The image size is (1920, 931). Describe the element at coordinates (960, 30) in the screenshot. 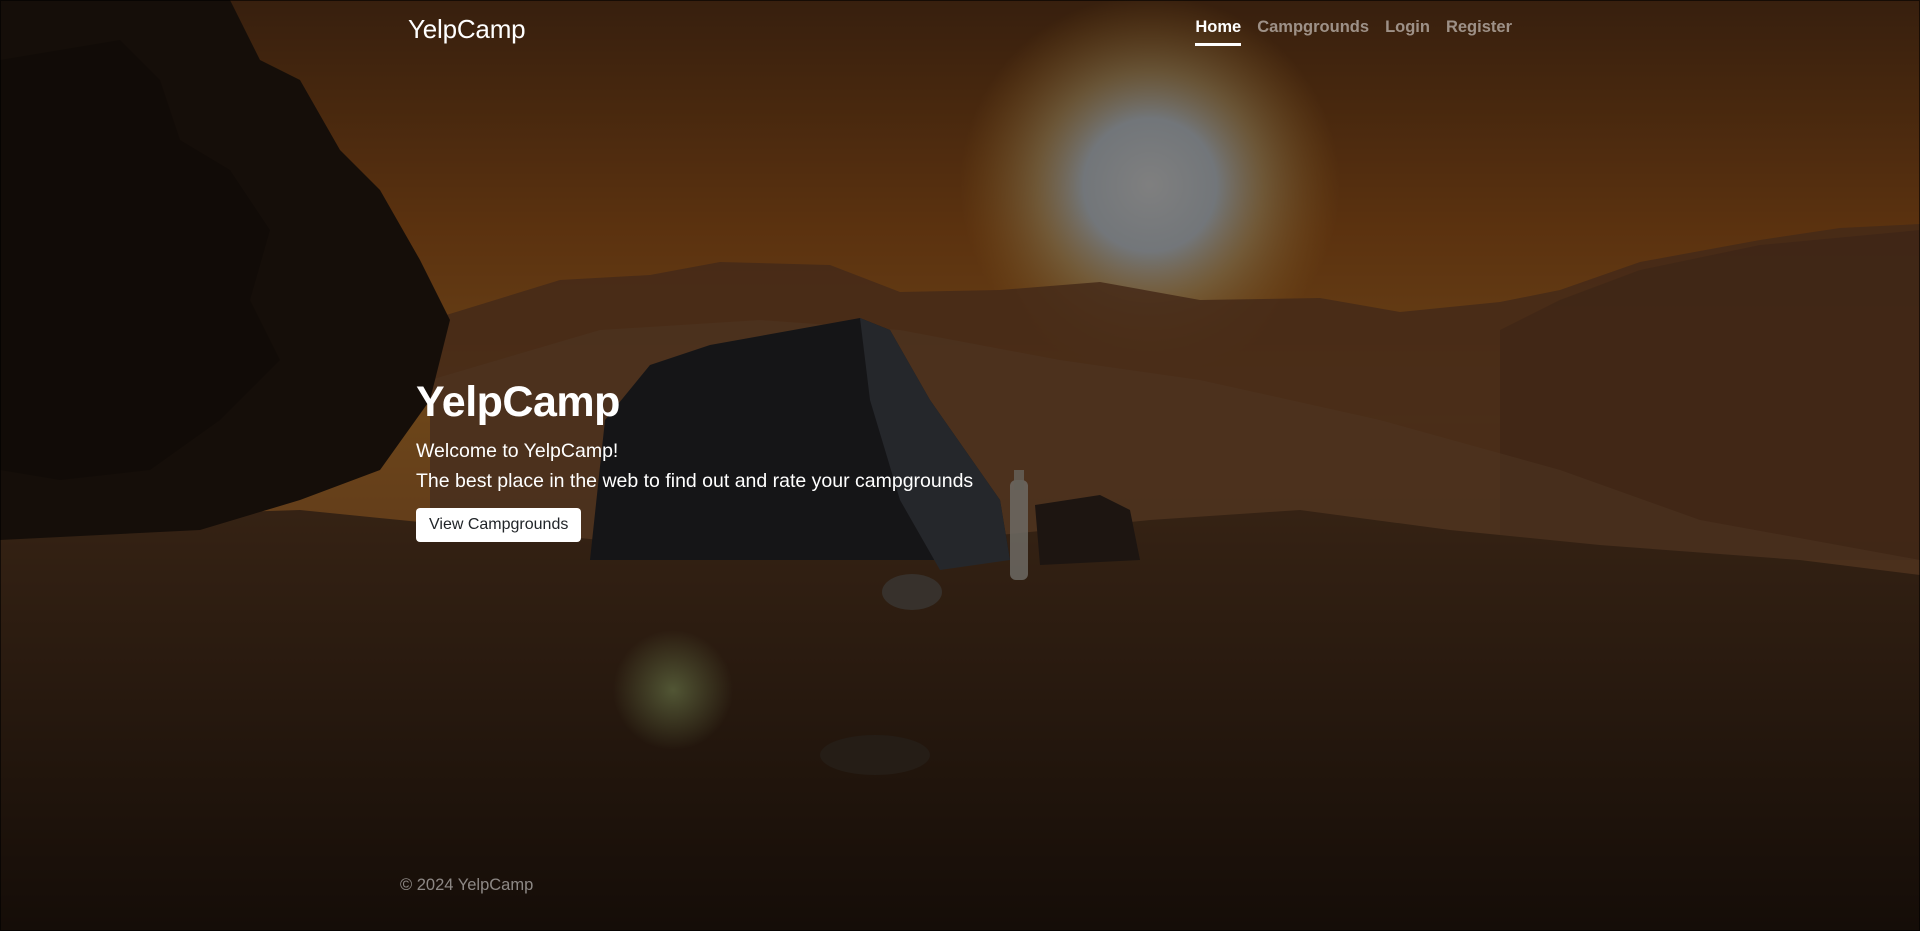

I see `navbar: YelpCamp Home Campgrounds Login Register` at that location.